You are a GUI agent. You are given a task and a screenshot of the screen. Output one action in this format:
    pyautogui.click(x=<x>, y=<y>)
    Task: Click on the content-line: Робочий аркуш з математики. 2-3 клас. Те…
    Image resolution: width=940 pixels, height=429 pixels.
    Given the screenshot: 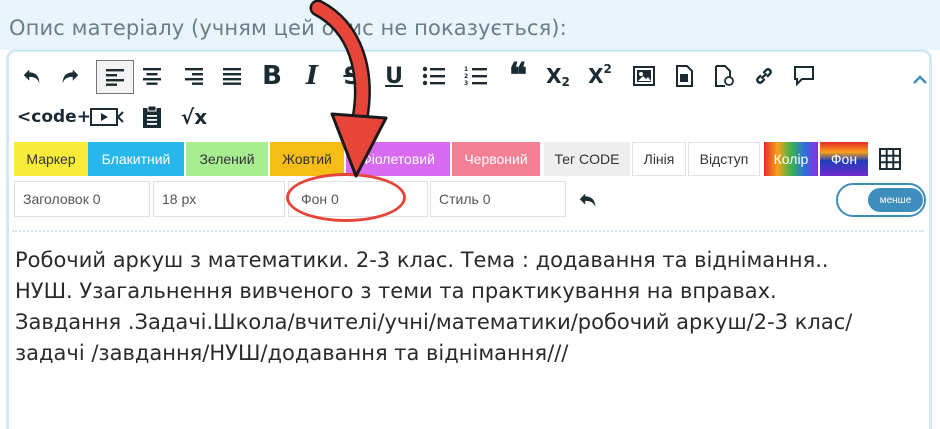 What is the action you would take?
    pyautogui.click(x=422, y=260)
    